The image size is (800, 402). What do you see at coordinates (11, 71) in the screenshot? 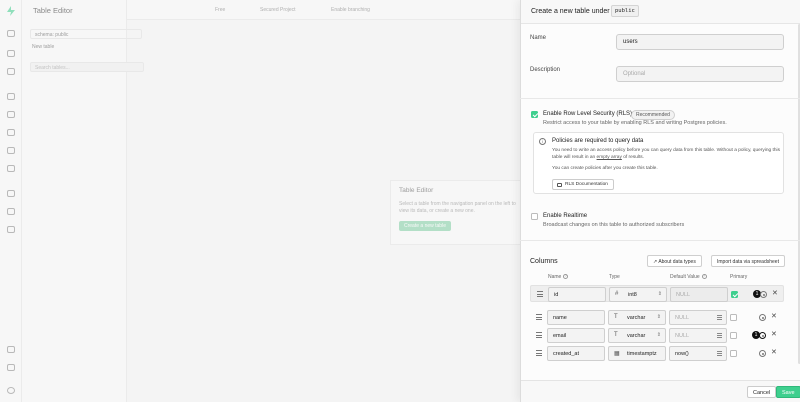
I see `sql-editor-icon` at bounding box center [11, 71].